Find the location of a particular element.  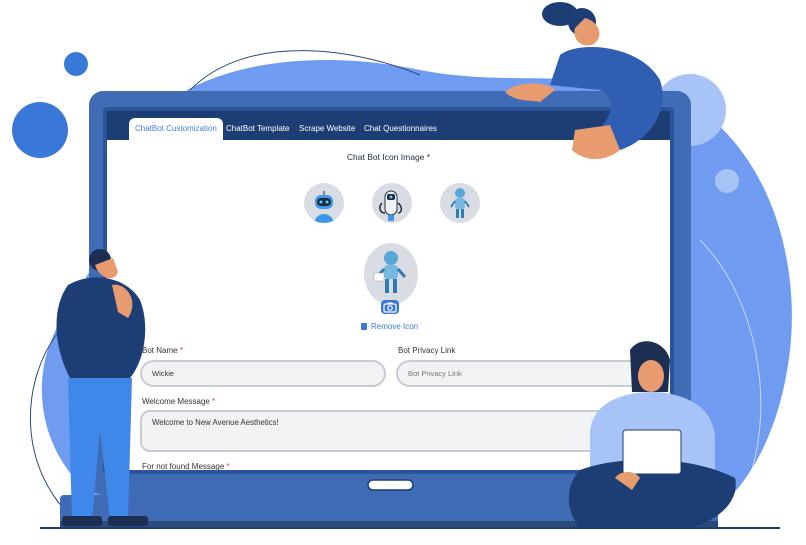

woman-top-figure is located at coordinates (584, 80).